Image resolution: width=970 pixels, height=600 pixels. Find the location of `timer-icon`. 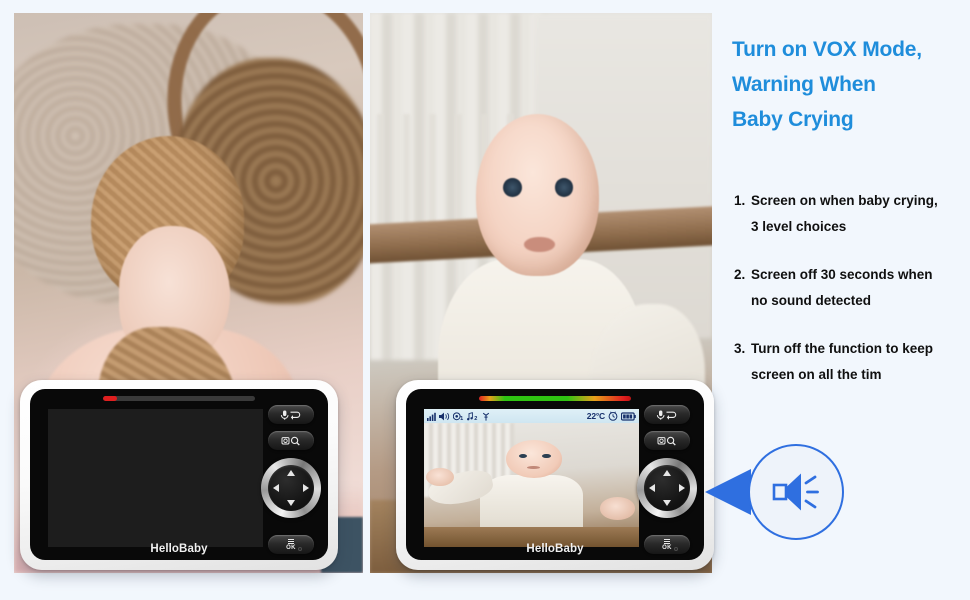

timer-icon is located at coordinates (613, 416).